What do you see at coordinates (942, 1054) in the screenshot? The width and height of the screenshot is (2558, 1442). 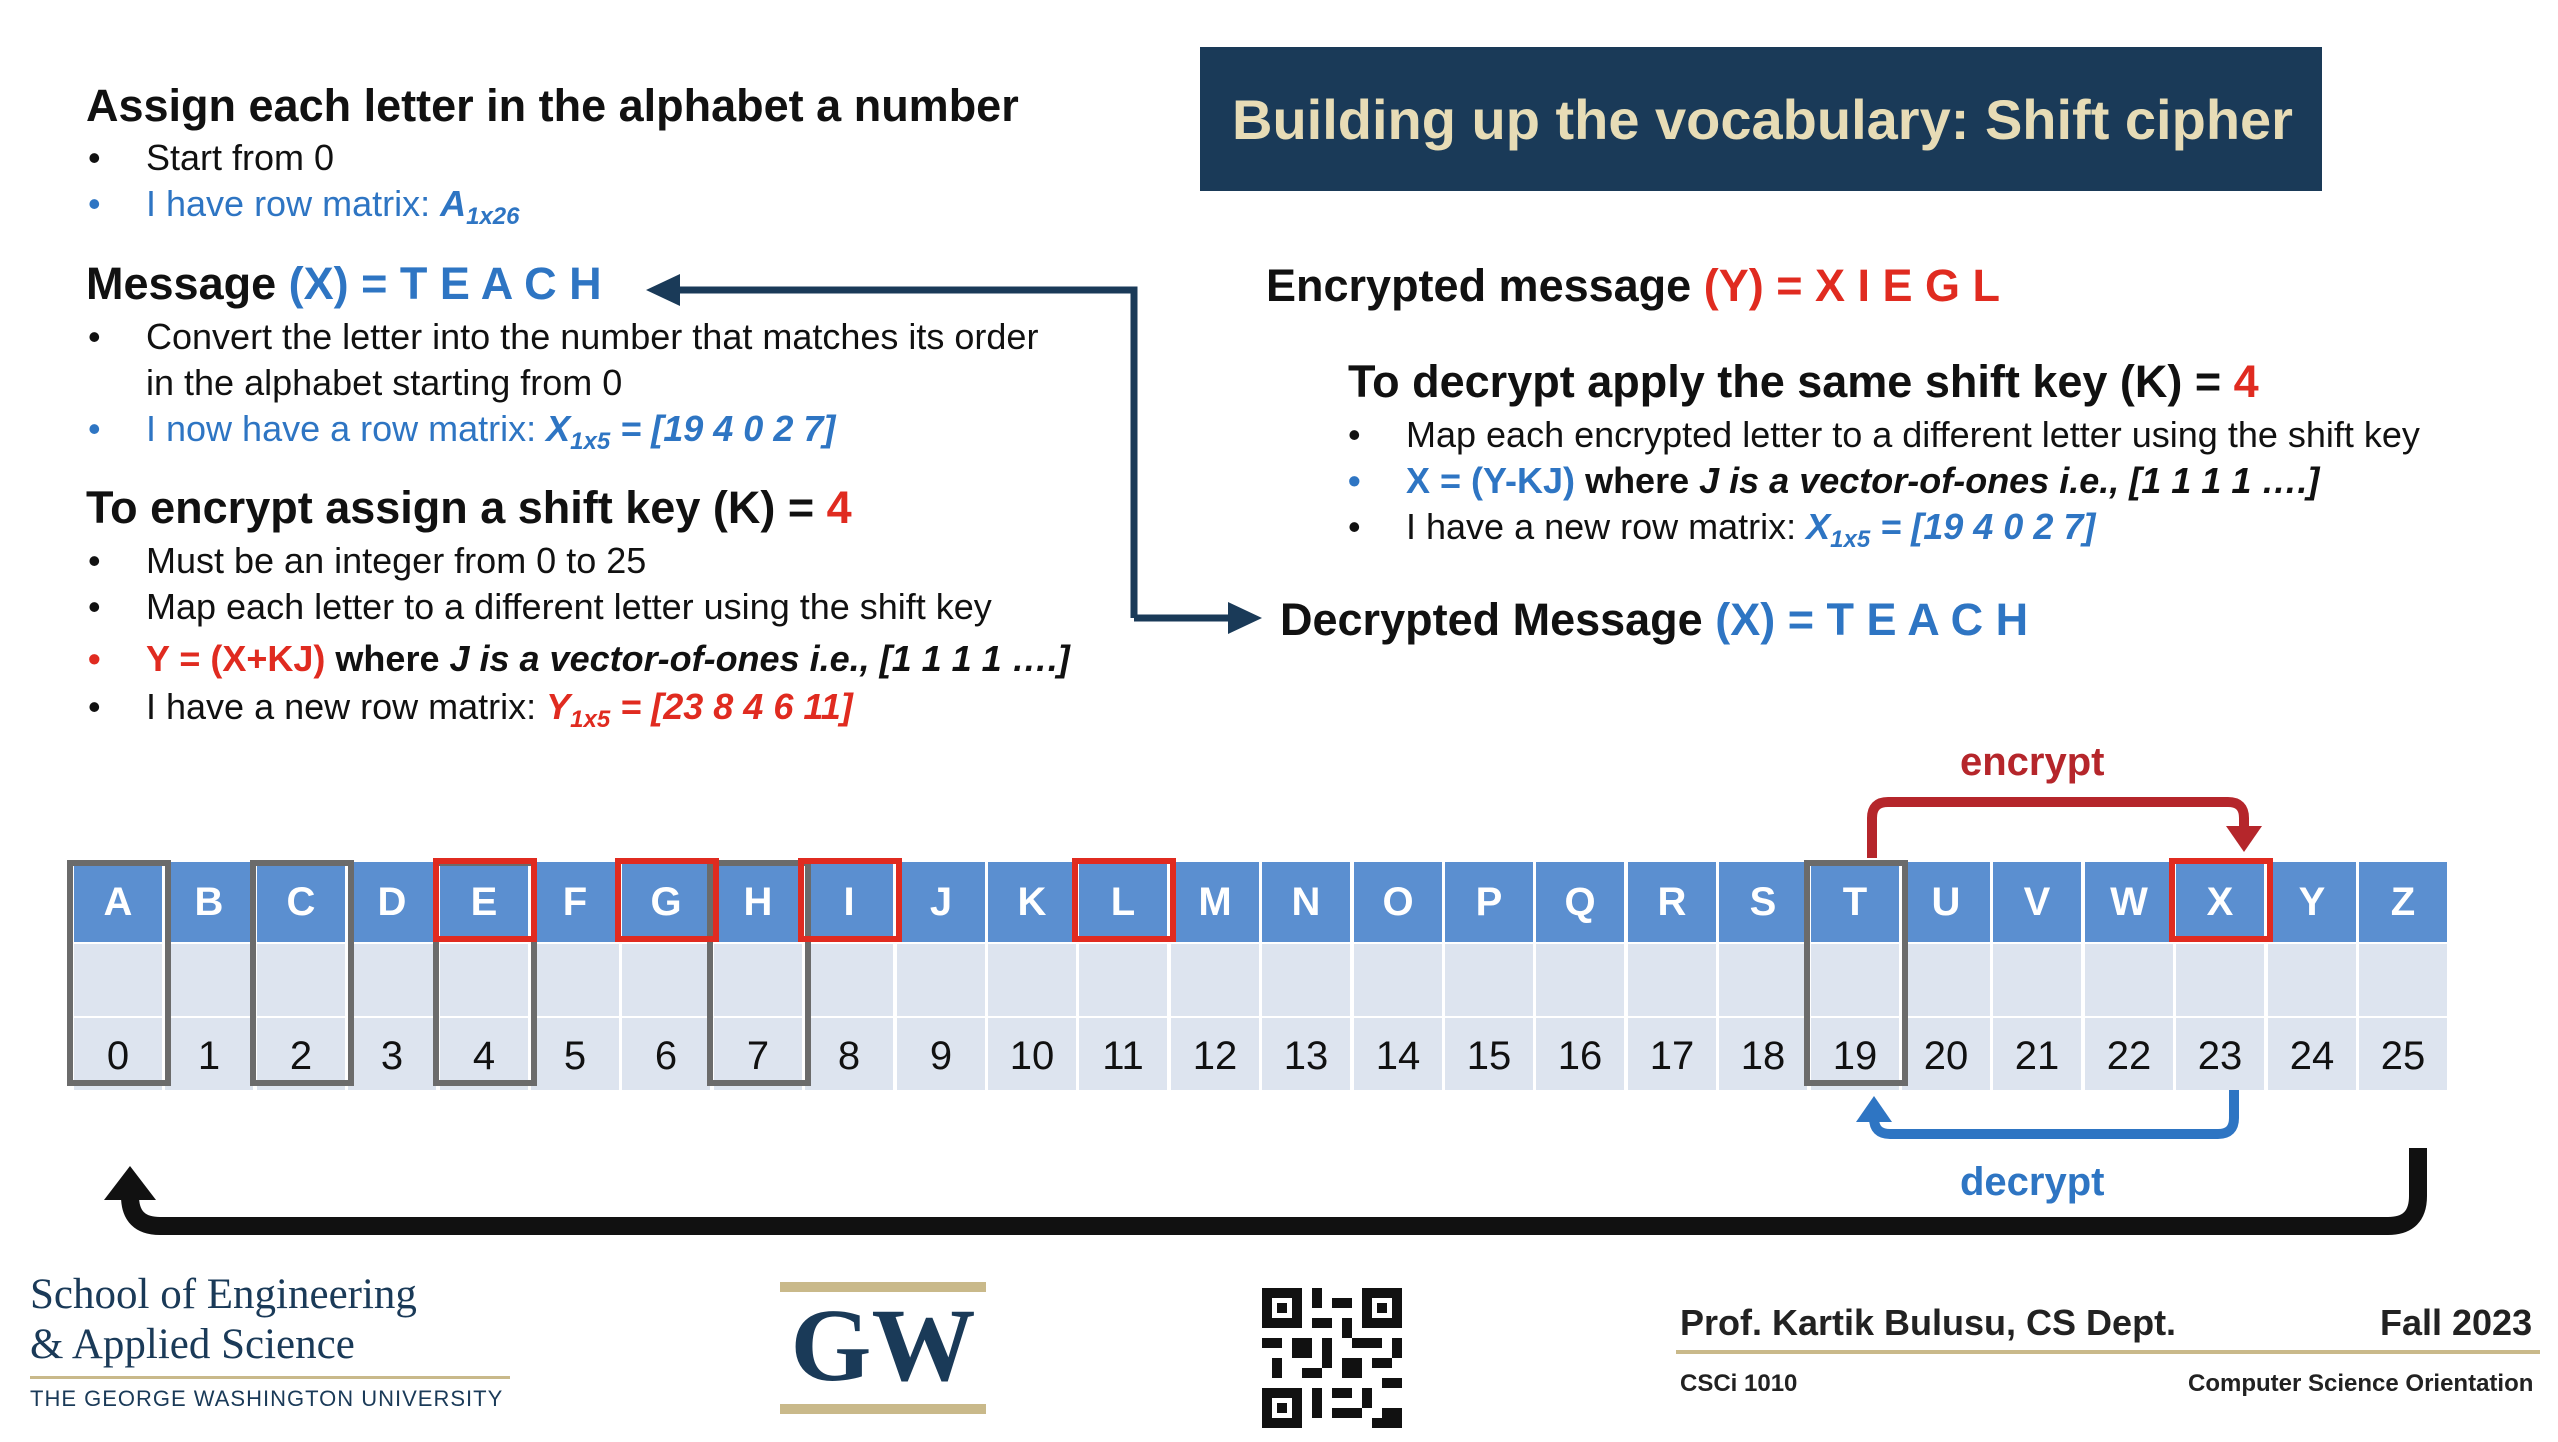 I see `number-cell-9: 9` at bounding box center [942, 1054].